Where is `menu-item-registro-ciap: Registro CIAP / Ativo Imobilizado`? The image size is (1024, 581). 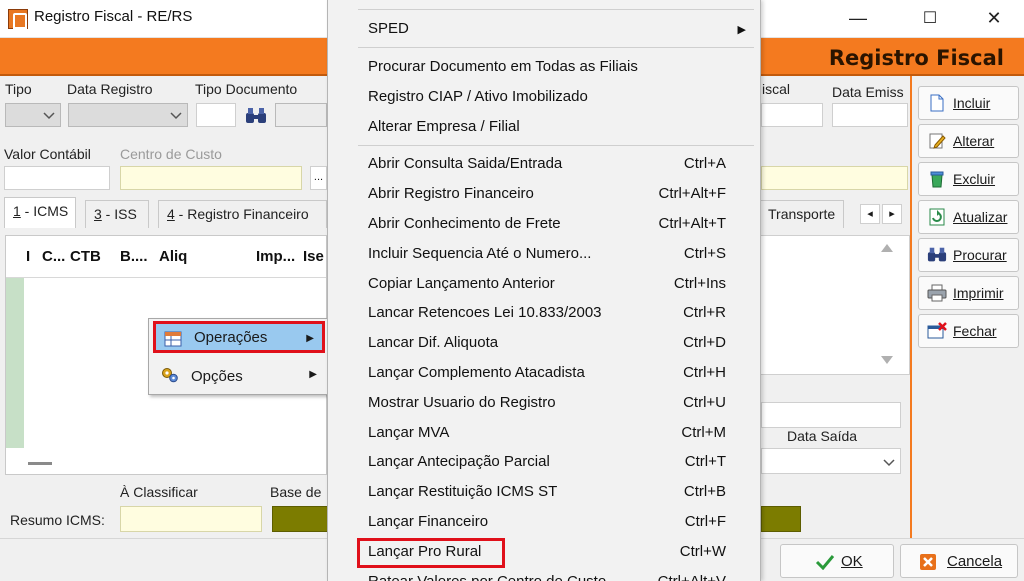
menu-item-registro-ciap: Registro CIAP / Ativo Imobilizado is located at coordinates (544, 97).